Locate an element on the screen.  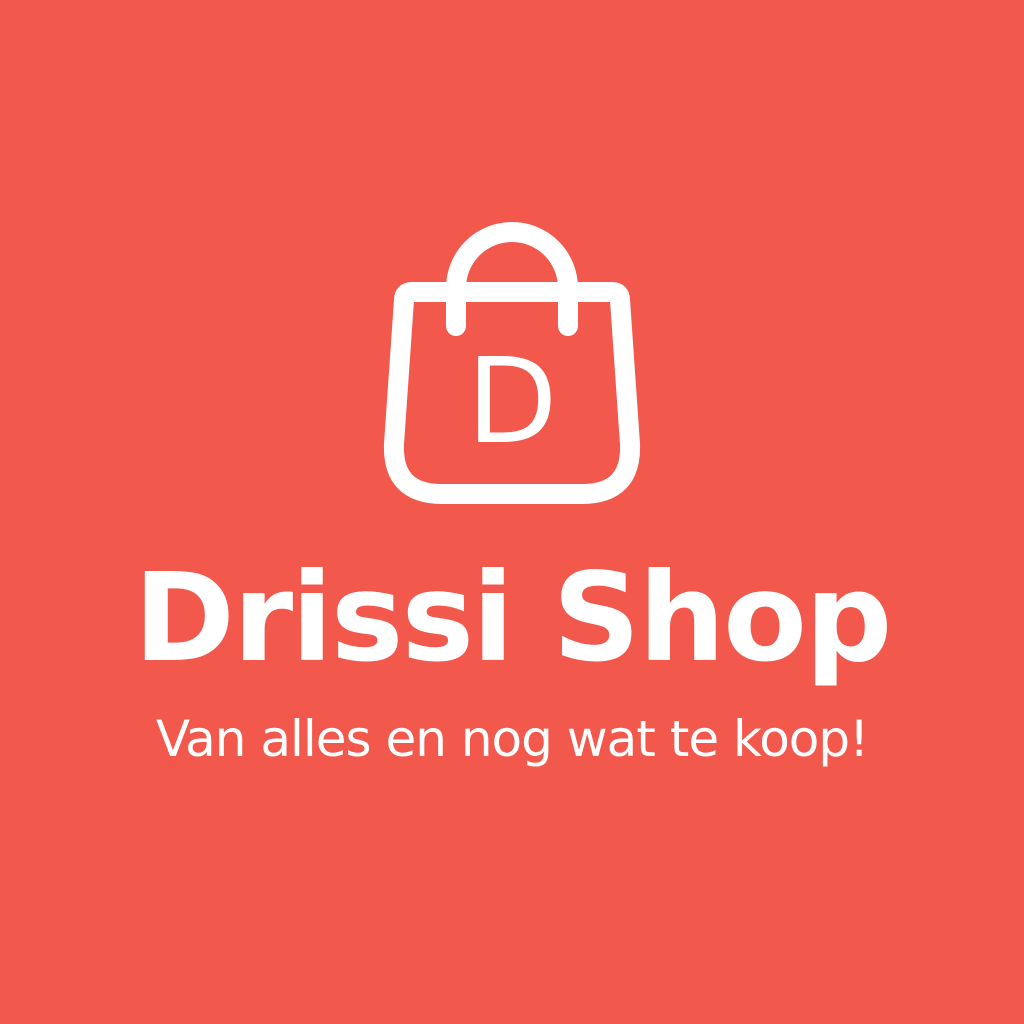
bag-handle is located at coordinates (512, 279).